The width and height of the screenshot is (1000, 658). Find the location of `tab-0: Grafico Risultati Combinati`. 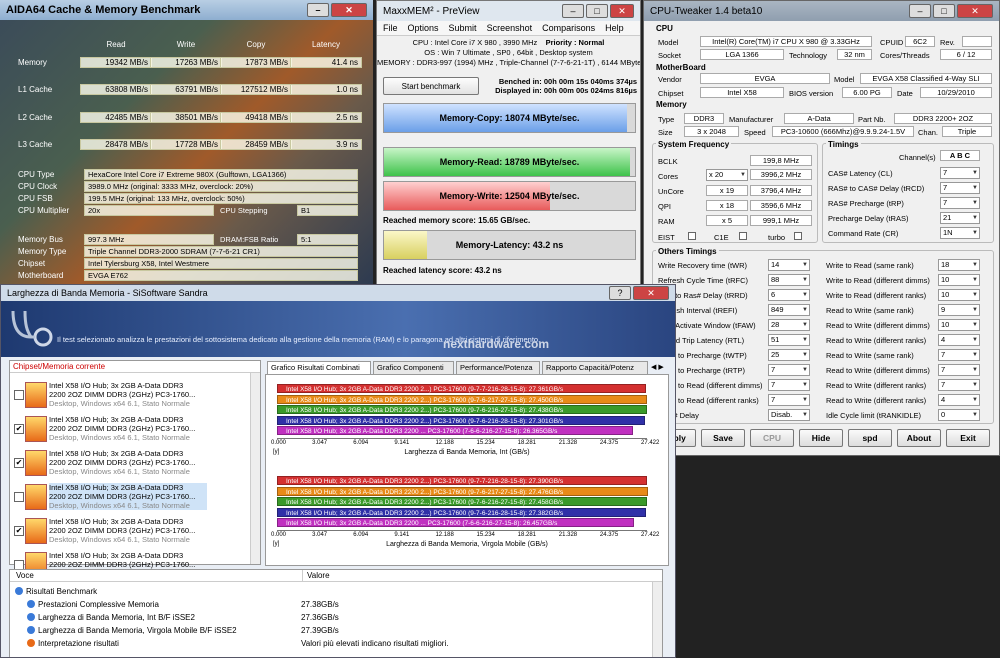

tab-0: Grafico Risultati Combinati is located at coordinates (319, 368).